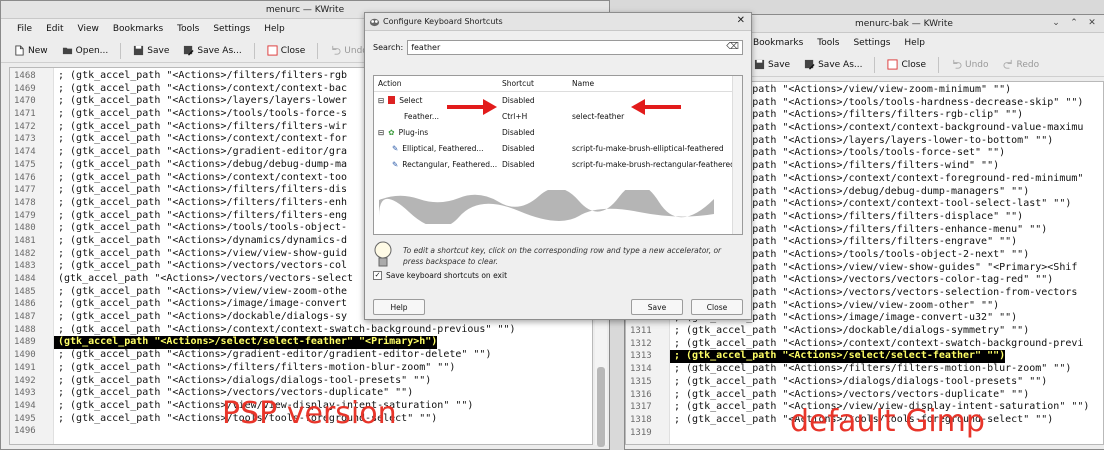 The image size is (1104, 450). Describe the element at coordinates (601, 407) in the screenshot. I see `scrollbar-thumb` at that location.